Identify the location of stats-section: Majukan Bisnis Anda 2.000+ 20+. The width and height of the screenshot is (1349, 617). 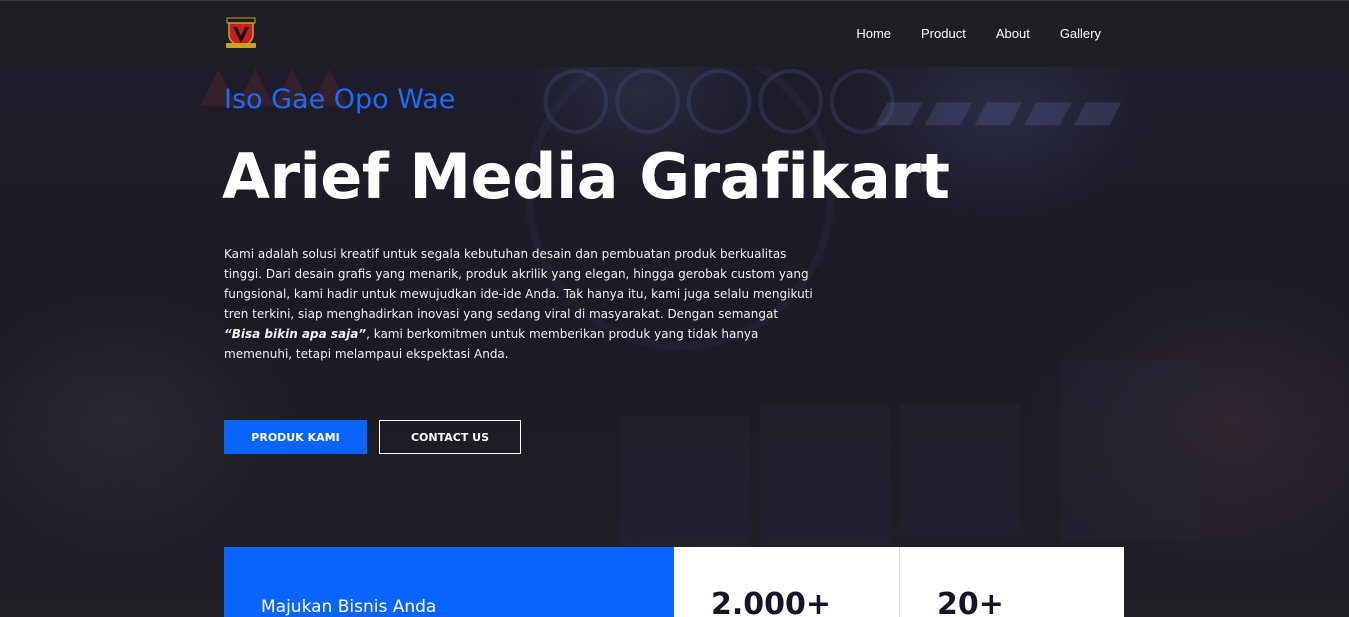
(674, 582).